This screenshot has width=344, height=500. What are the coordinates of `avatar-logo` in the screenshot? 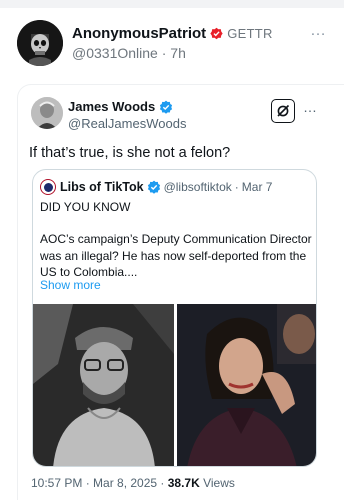 It's located at (48, 187).